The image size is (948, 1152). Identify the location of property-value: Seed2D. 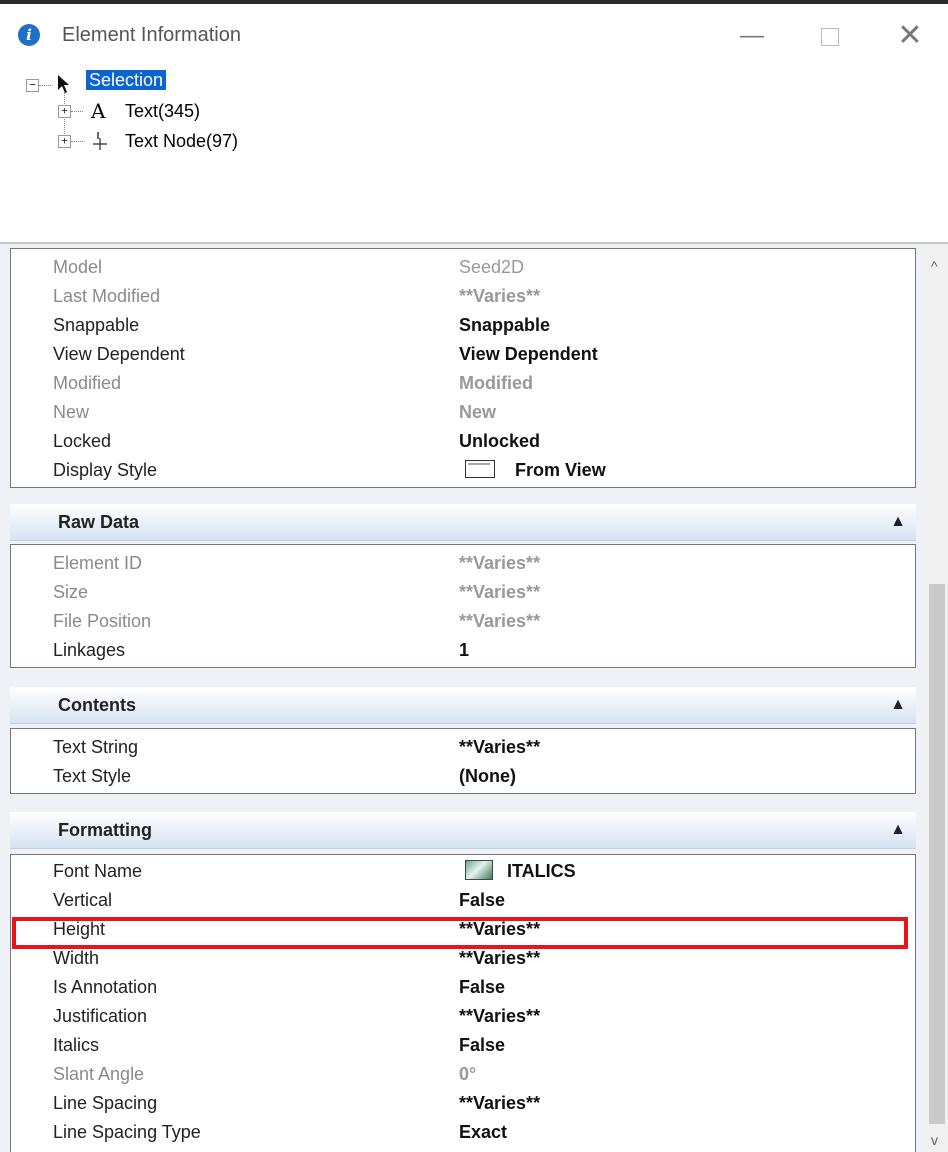
(492, 267).